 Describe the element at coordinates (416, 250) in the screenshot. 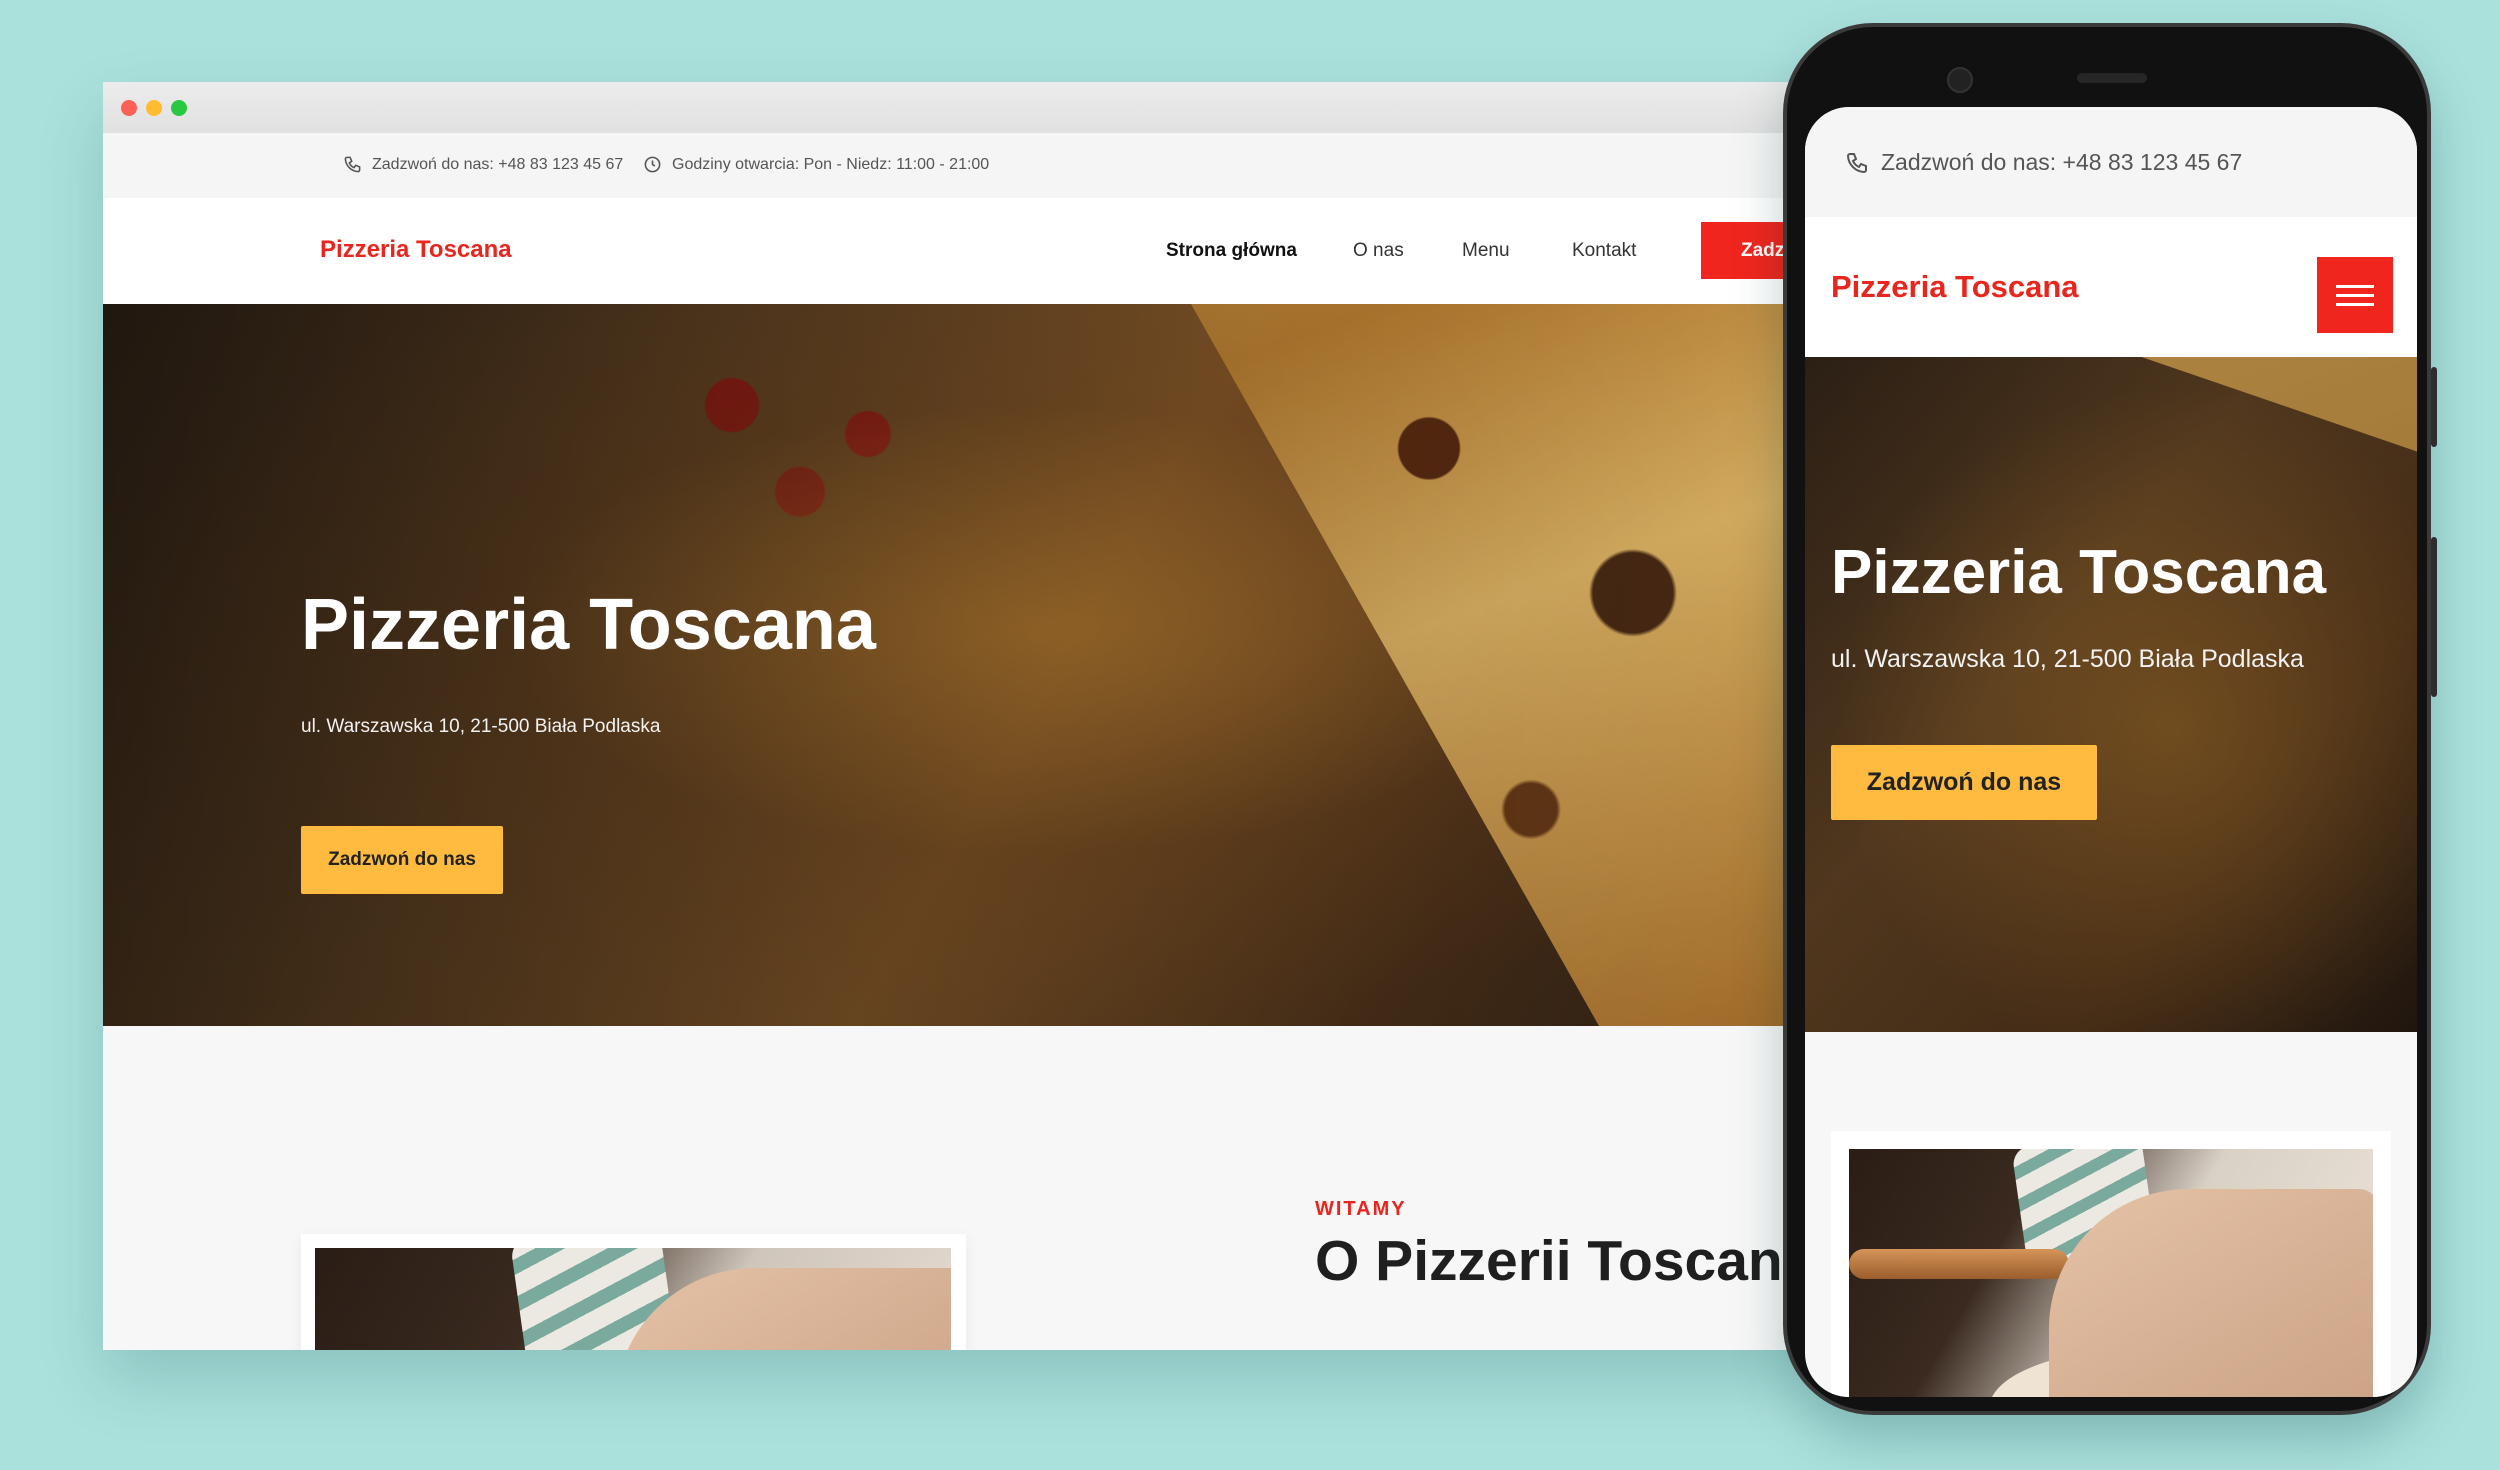

I see `brand-logo: Pizzeria Toscana` at that location.